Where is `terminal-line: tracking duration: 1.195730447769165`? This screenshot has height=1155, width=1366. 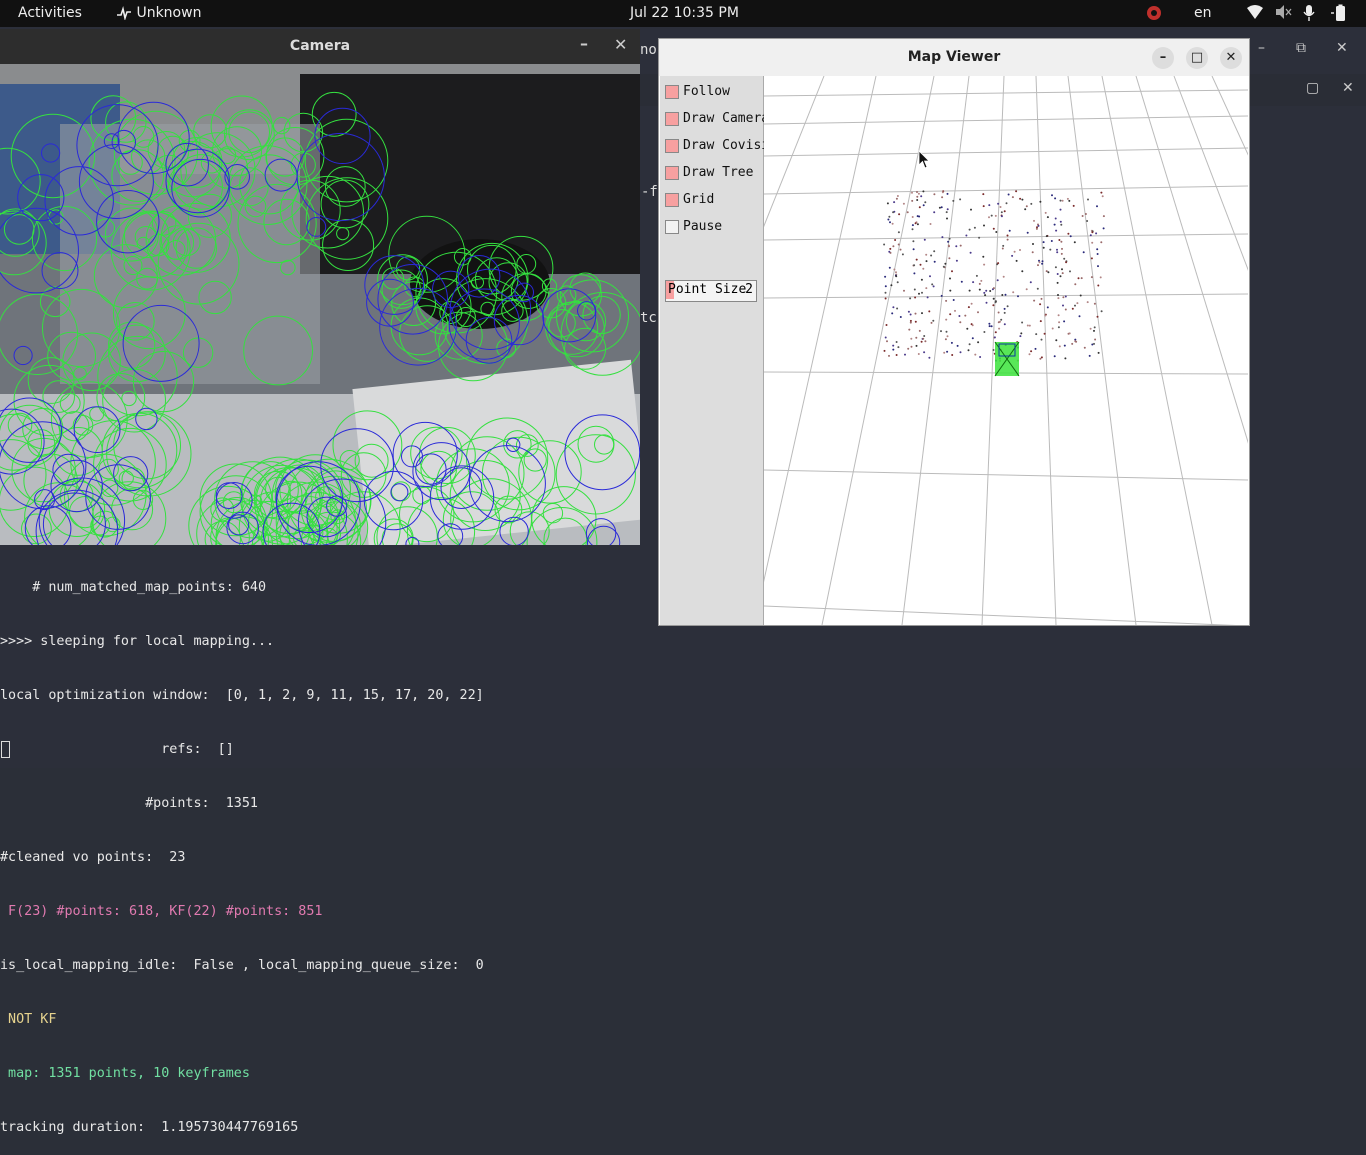
terminal-line: tracking duration: 1.195730447769165 is located at coordinates (149, 1127).